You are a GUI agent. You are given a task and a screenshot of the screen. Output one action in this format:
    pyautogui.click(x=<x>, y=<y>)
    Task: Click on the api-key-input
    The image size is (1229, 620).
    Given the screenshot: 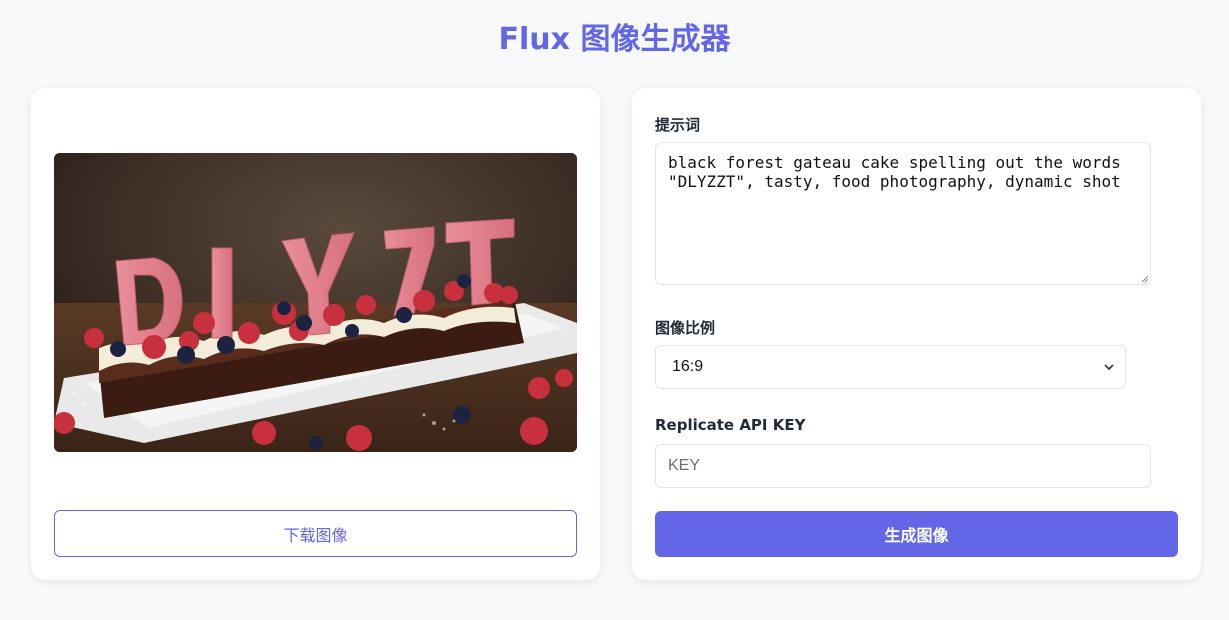 What is the action you would take?
    pyautogui.click(x=903, y=466)
    